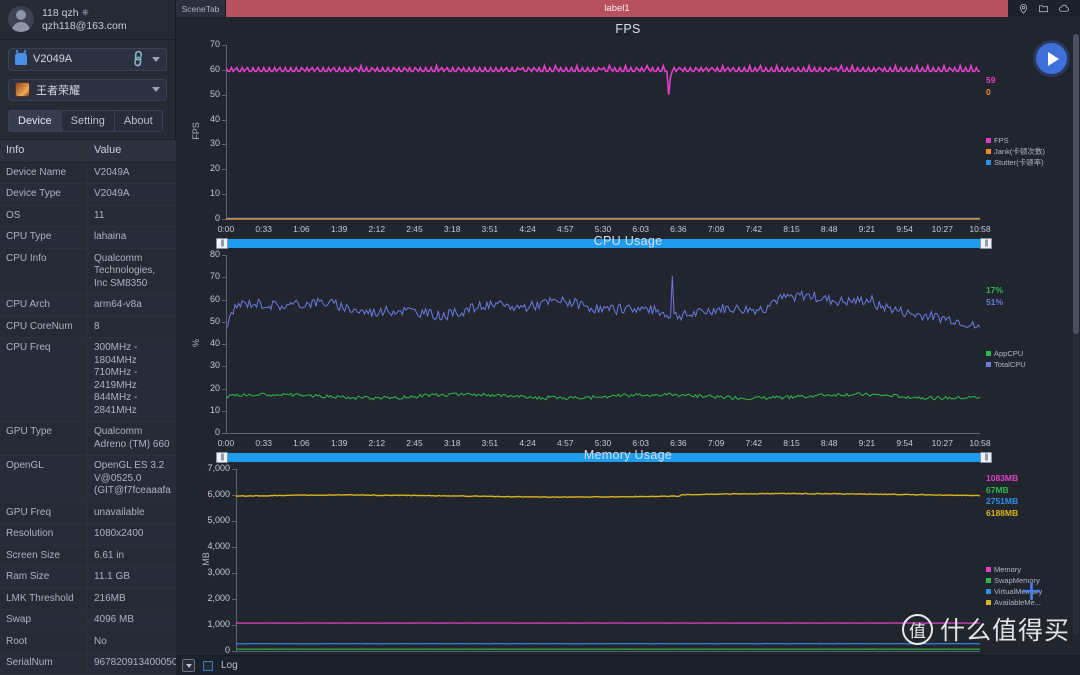  Describe the element at coordinates (110, 598) in the screenshot. I see `table-cell-value: 216MB` at that location.